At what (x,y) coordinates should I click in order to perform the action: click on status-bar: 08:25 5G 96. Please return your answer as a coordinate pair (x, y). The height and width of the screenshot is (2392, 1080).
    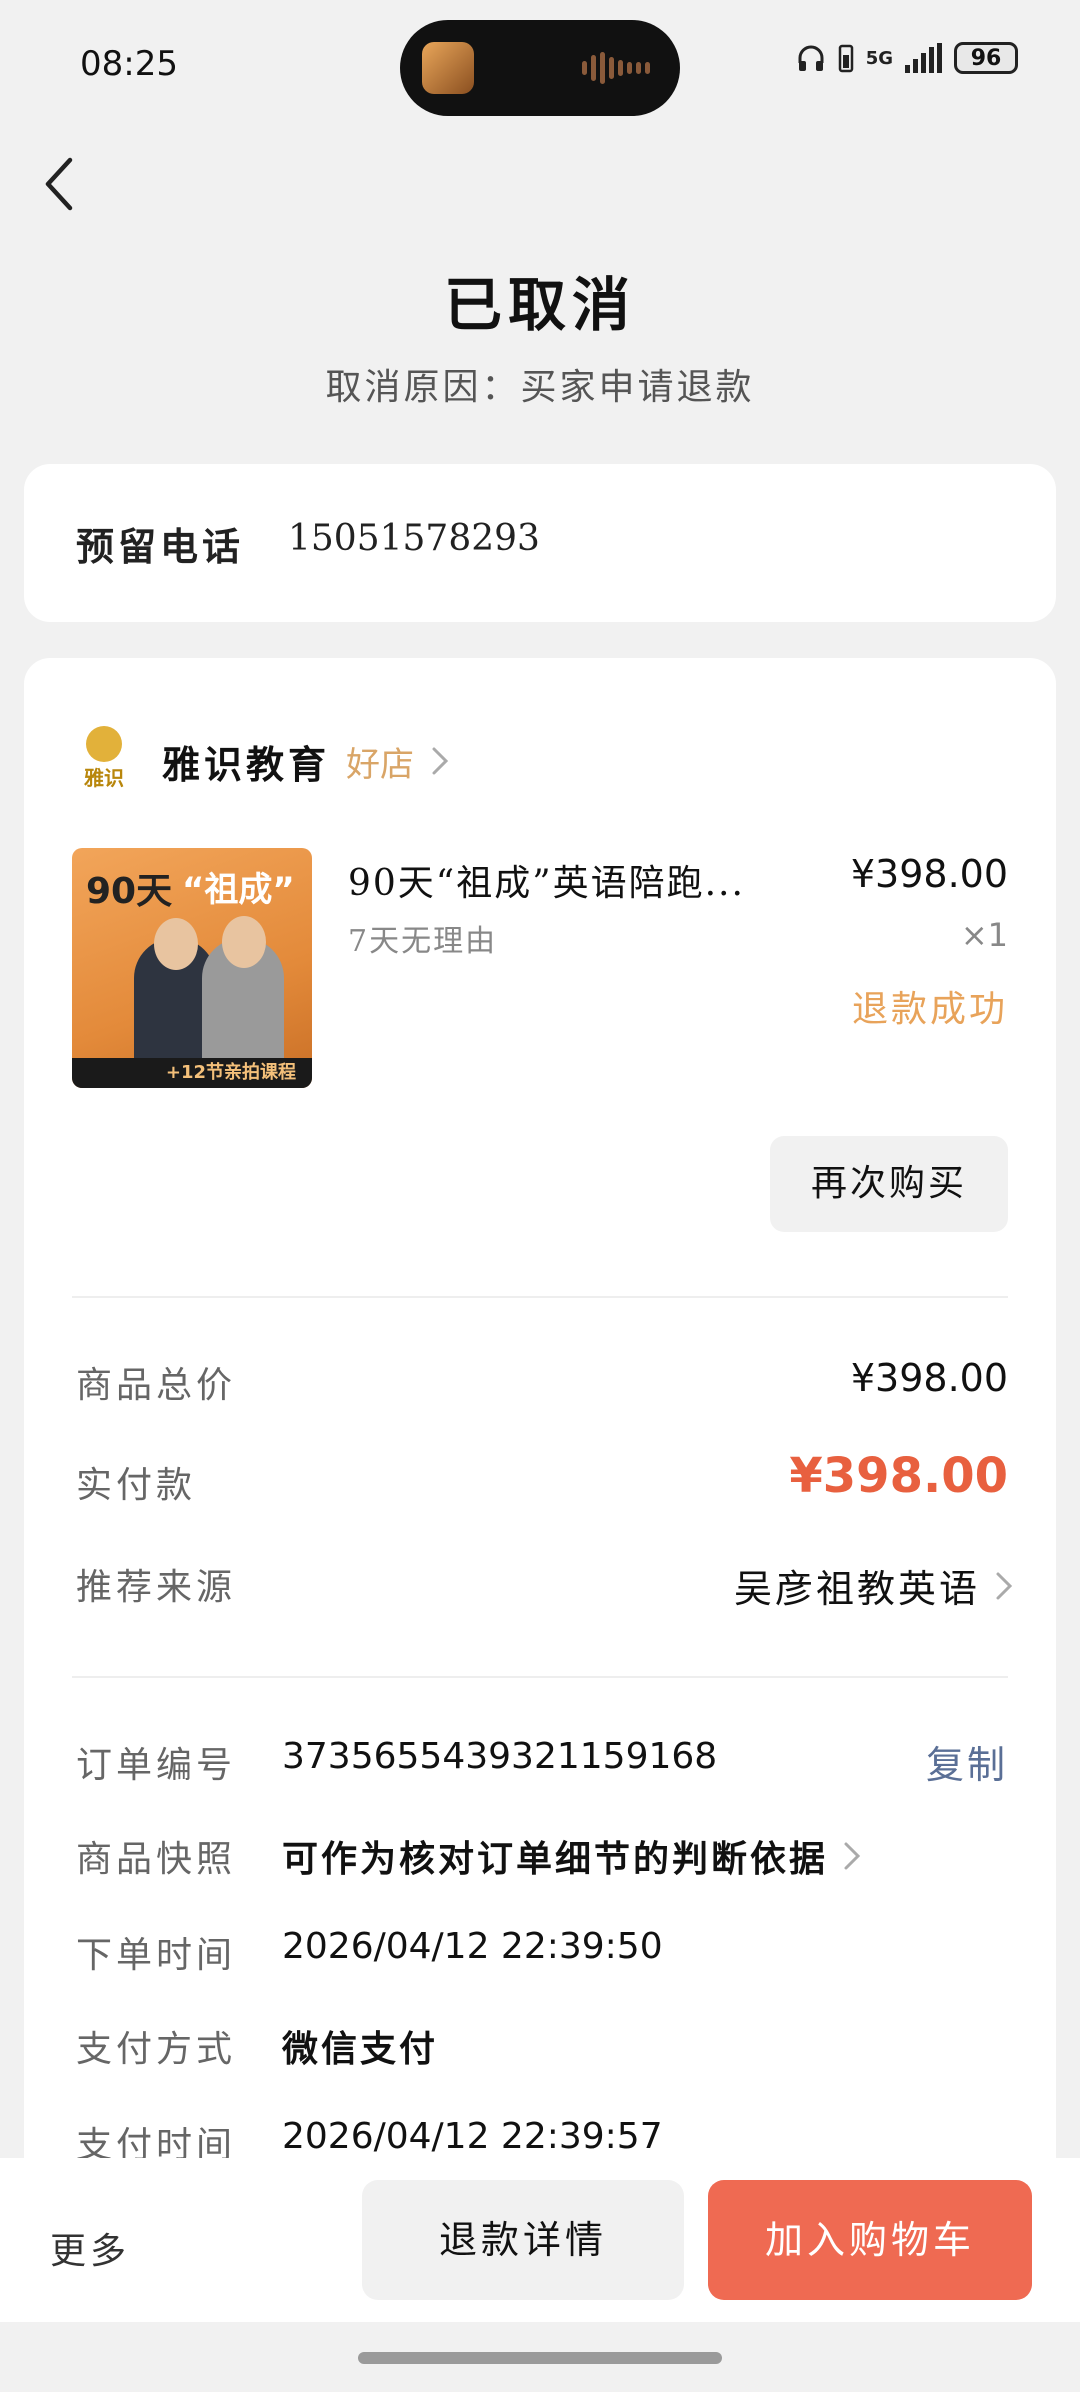
    Looking at the image, I should click on (540, 65).